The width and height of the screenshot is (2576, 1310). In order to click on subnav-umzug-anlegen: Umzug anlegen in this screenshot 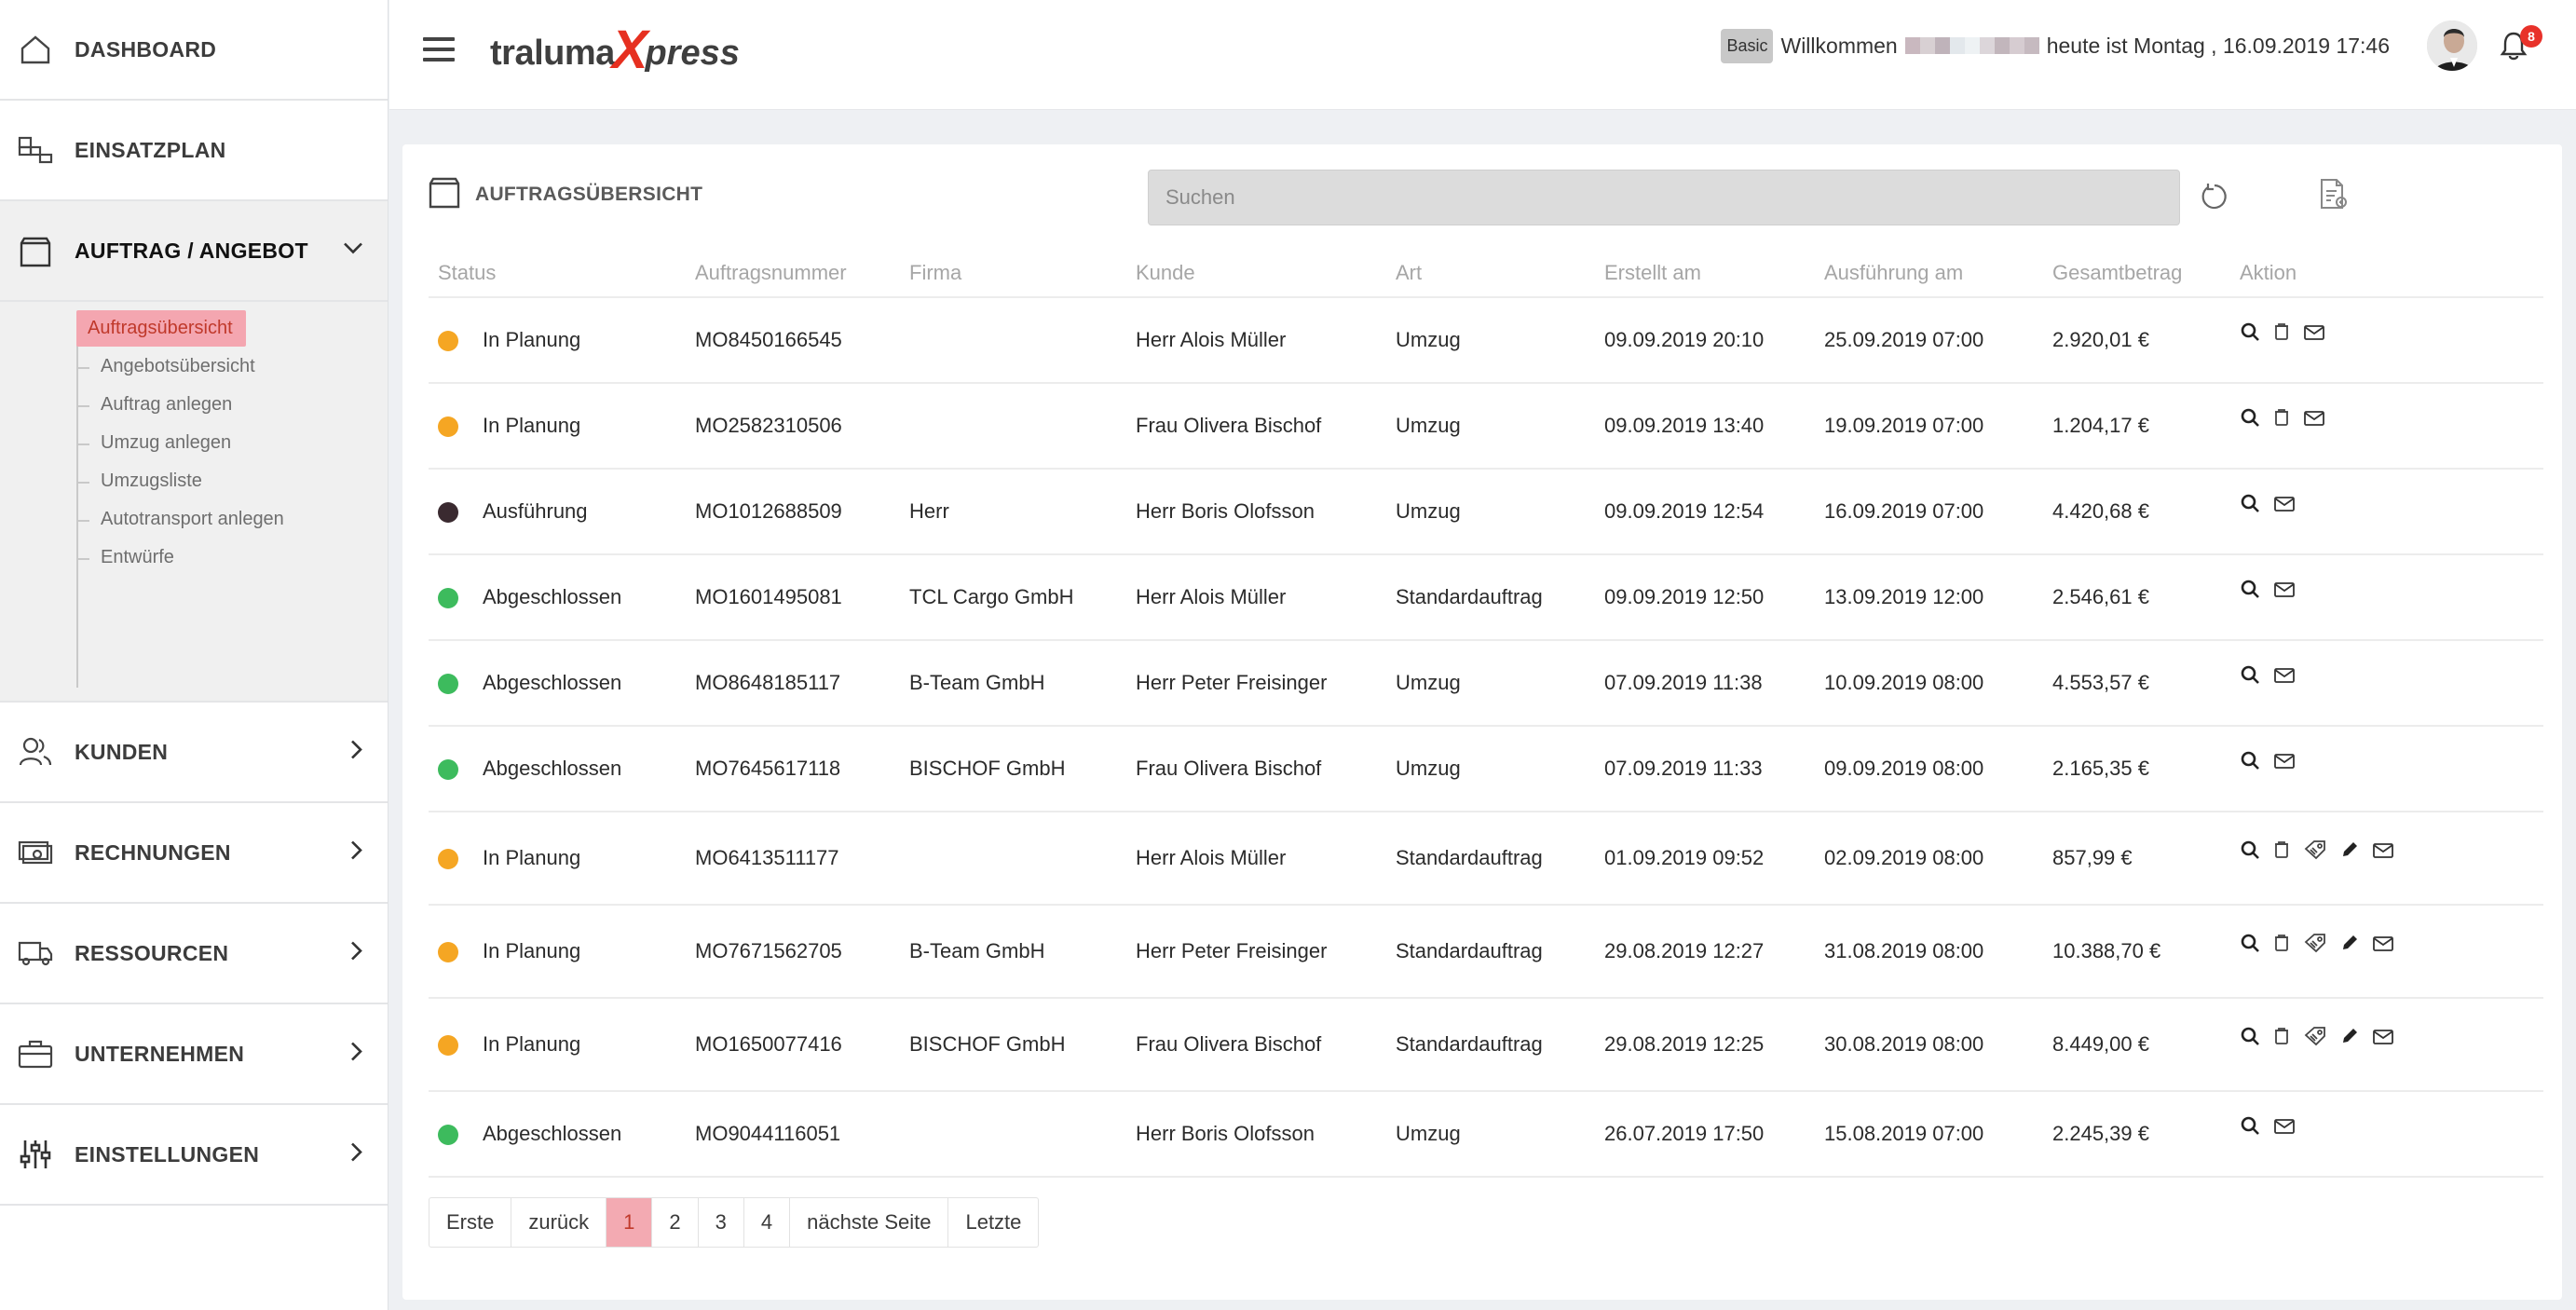, I will do `click(194, 443)`.